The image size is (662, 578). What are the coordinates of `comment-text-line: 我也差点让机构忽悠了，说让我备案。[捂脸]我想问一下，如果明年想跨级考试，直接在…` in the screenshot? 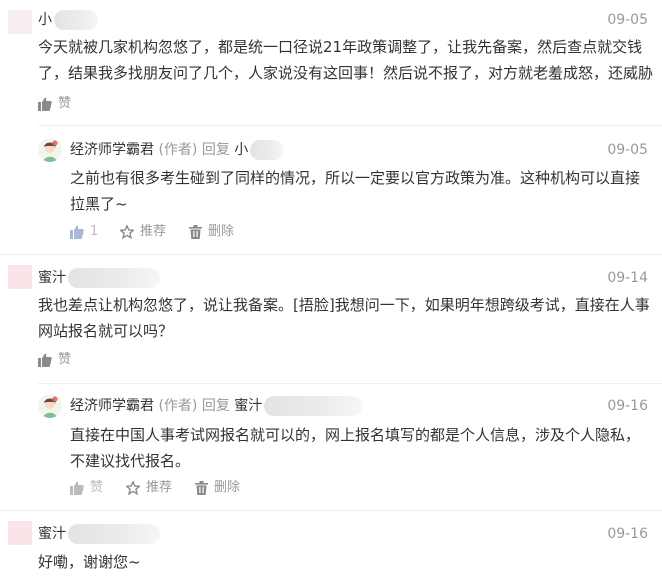 It's located at (344, 305).